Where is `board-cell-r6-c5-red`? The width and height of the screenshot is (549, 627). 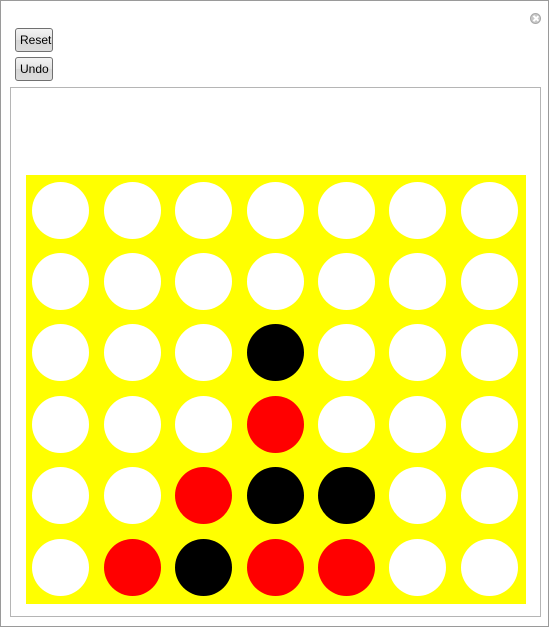 board-cell-r6-c5-red is located at coordinates (346, 567).